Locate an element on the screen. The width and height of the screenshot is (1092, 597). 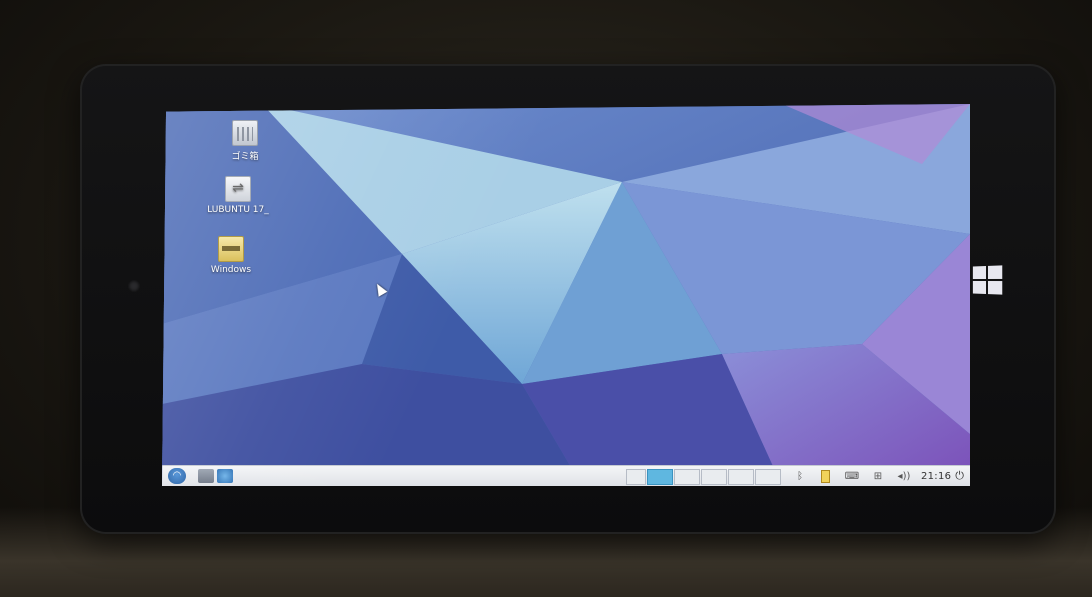
file-manager-icon is located at coordinates (206, 476).